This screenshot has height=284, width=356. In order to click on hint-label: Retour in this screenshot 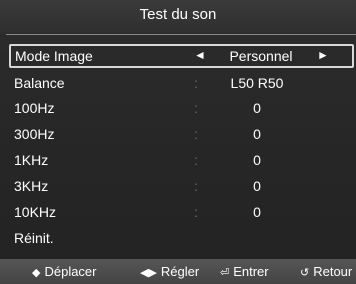, I will do `click(333, 271)`.